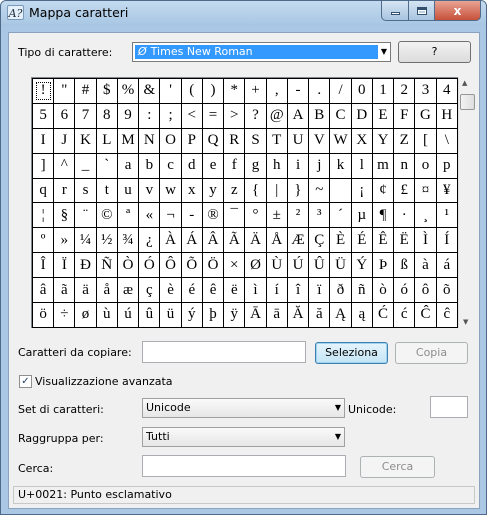 This screenshot has width=487, height=515. Describe the element at coordinates (340, 290) in the screenshot. I see `character-cell: ð` at that location.